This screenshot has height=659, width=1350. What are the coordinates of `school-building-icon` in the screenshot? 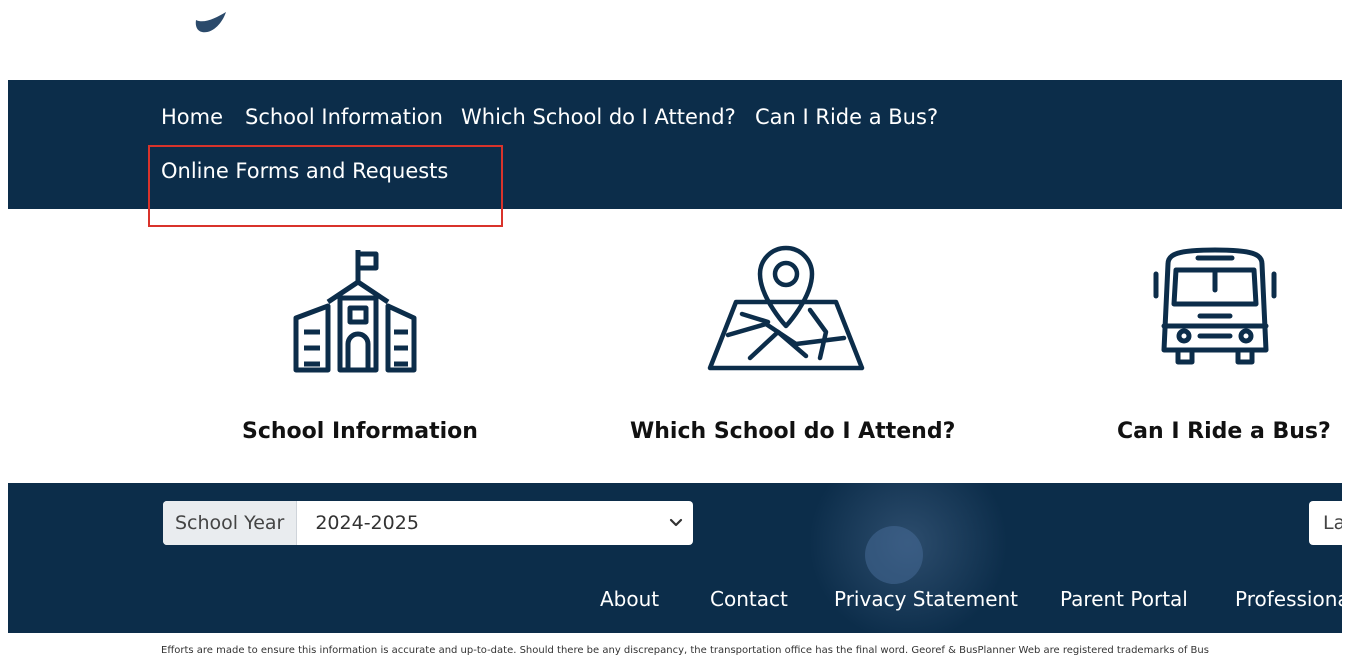 It's located at (355, 311).